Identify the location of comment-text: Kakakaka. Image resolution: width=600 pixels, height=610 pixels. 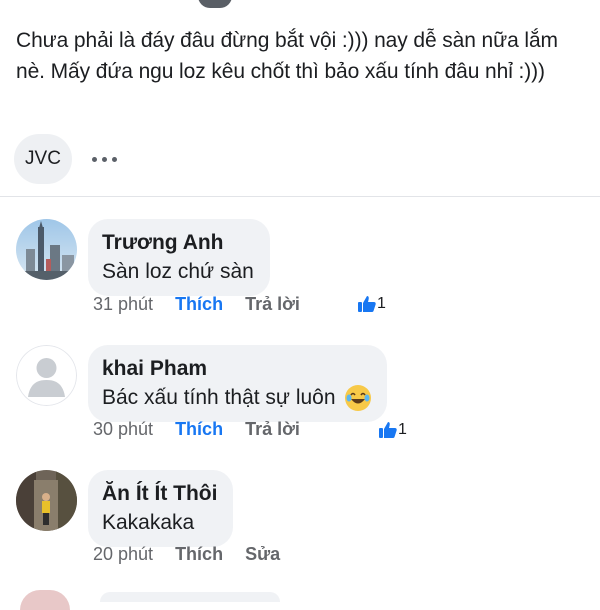
(148, 522).